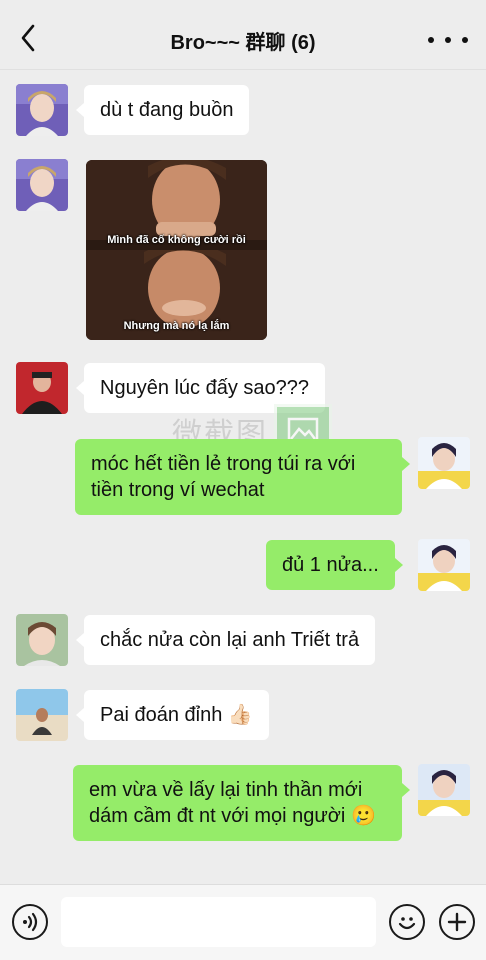 Image resolution: width=486 pixels, height=960 pixels. I want to click on voice-icon, so click(30, 922).